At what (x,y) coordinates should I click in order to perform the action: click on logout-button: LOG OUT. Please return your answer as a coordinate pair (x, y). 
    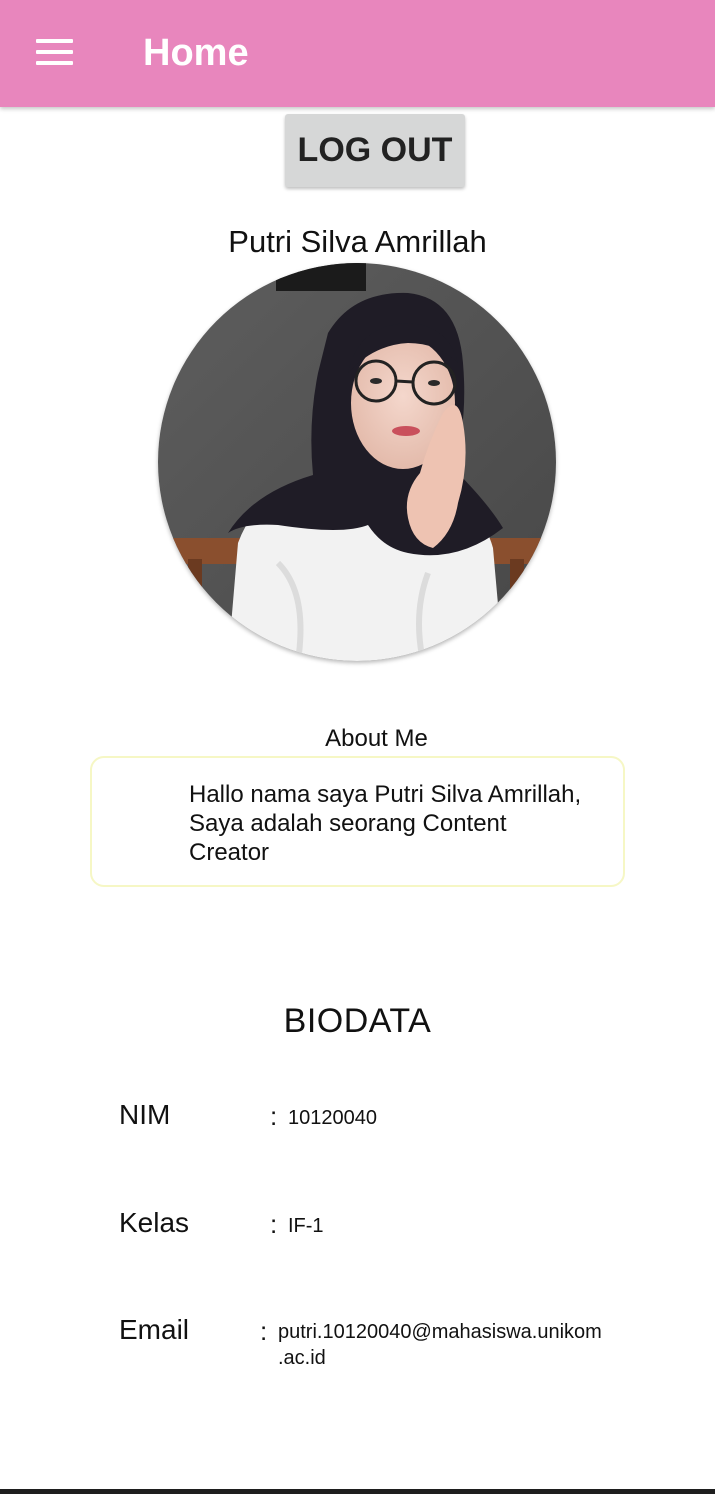
    Looking at the image, I should click on (375, 150).